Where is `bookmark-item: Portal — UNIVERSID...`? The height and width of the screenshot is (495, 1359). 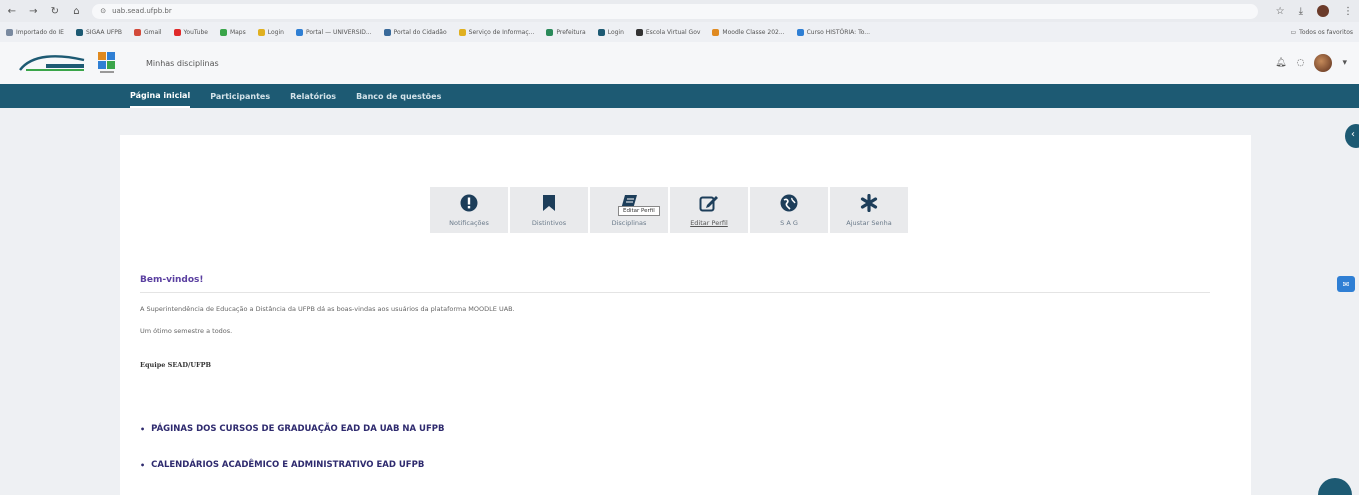 bookmark-item: Portal — UNIVERSID... is located at coordinates (333, 32).